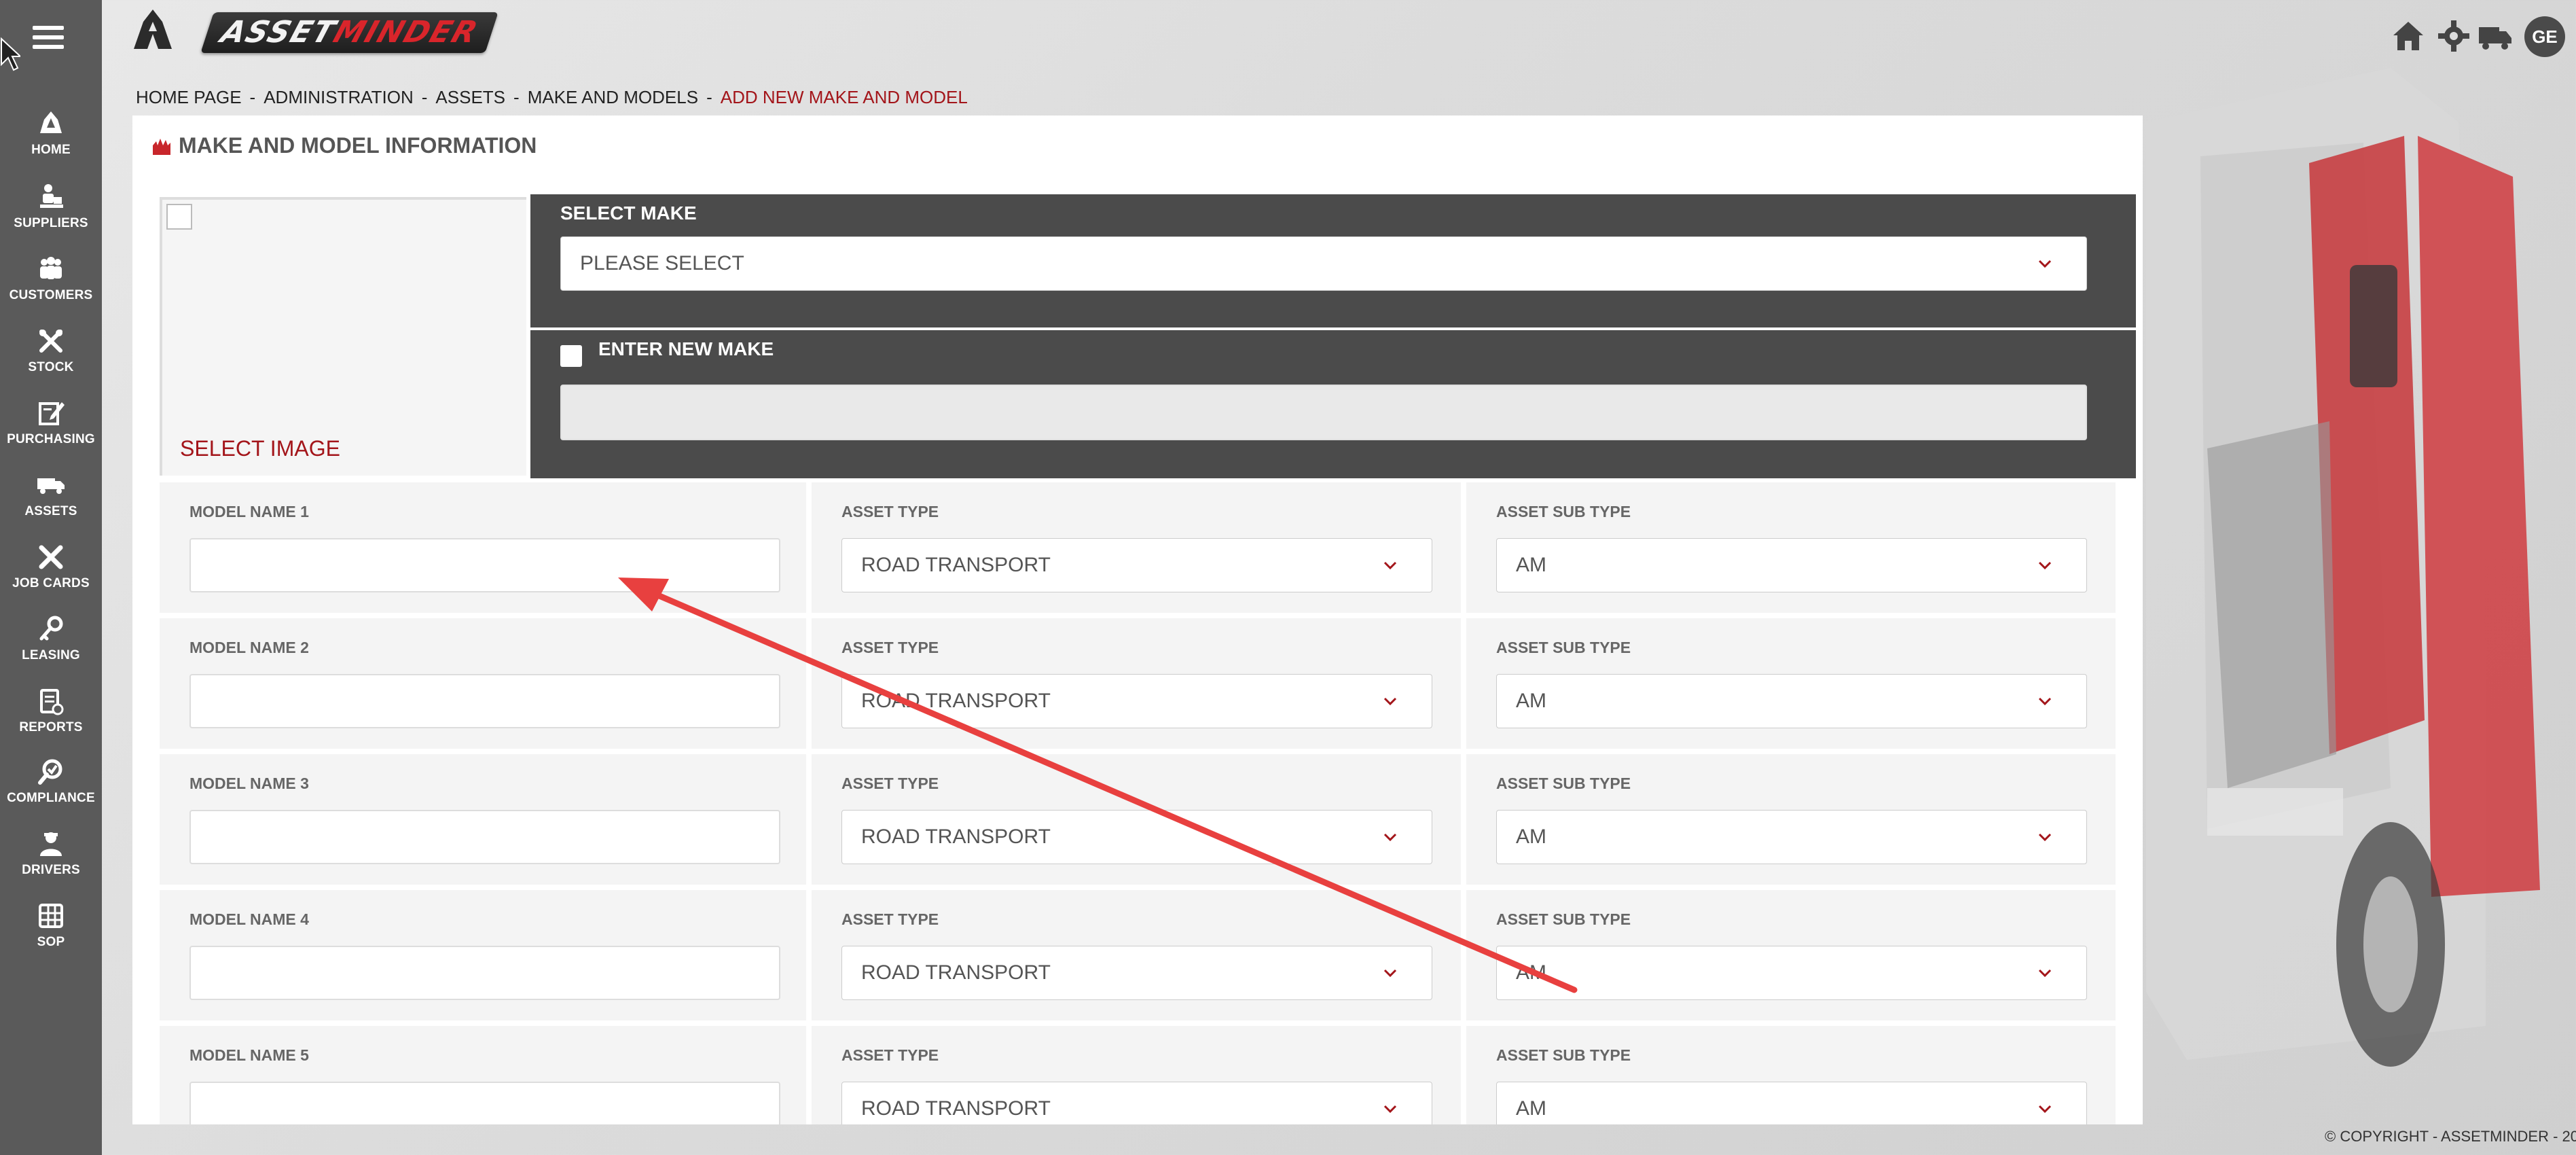 This screenshot has width=2576, height=1155. What do you see at coordinates (51, 557) in the screenshot?
I see `job-cards-icon` at bounding box center [51, 557].